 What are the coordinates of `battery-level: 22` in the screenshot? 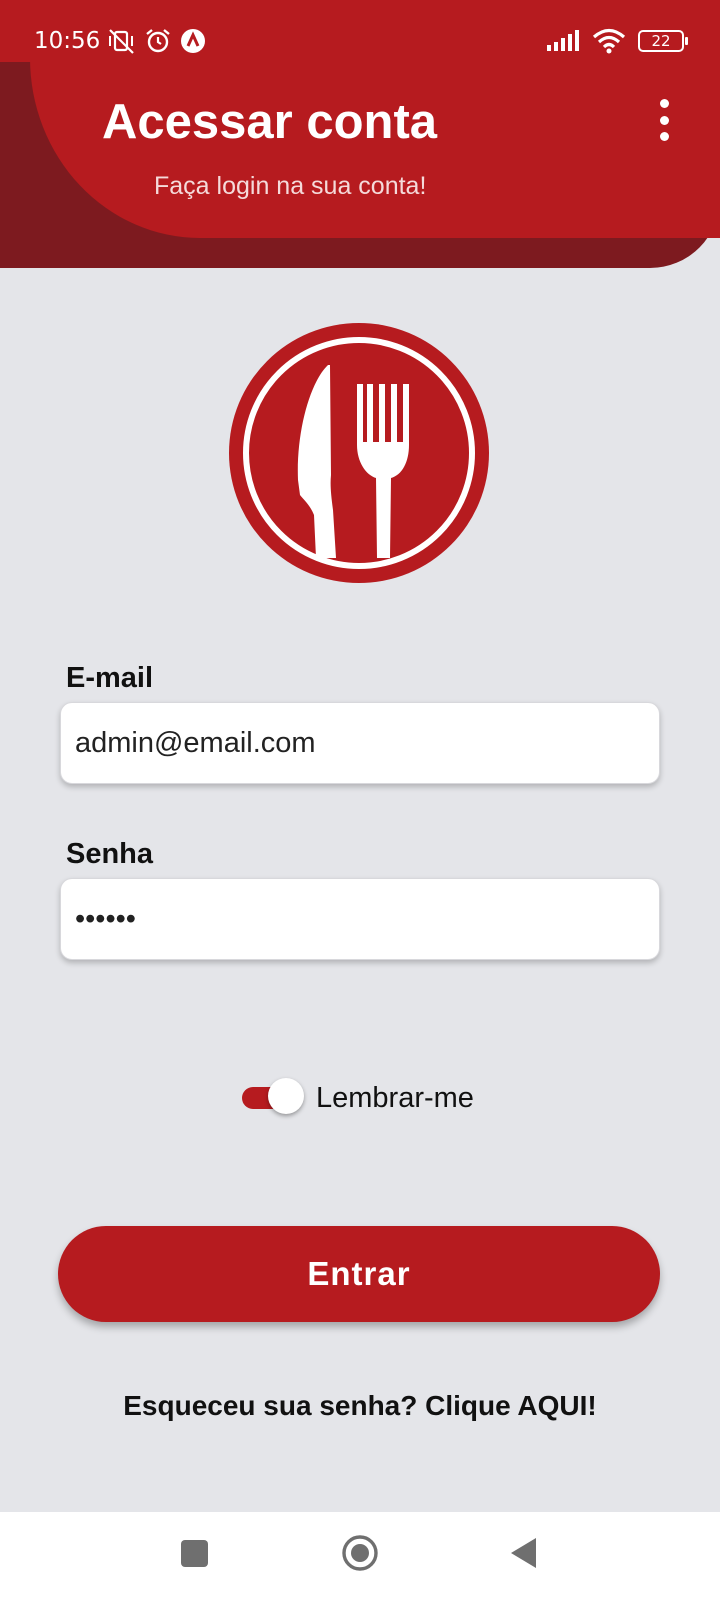 It's located at (661, 41).